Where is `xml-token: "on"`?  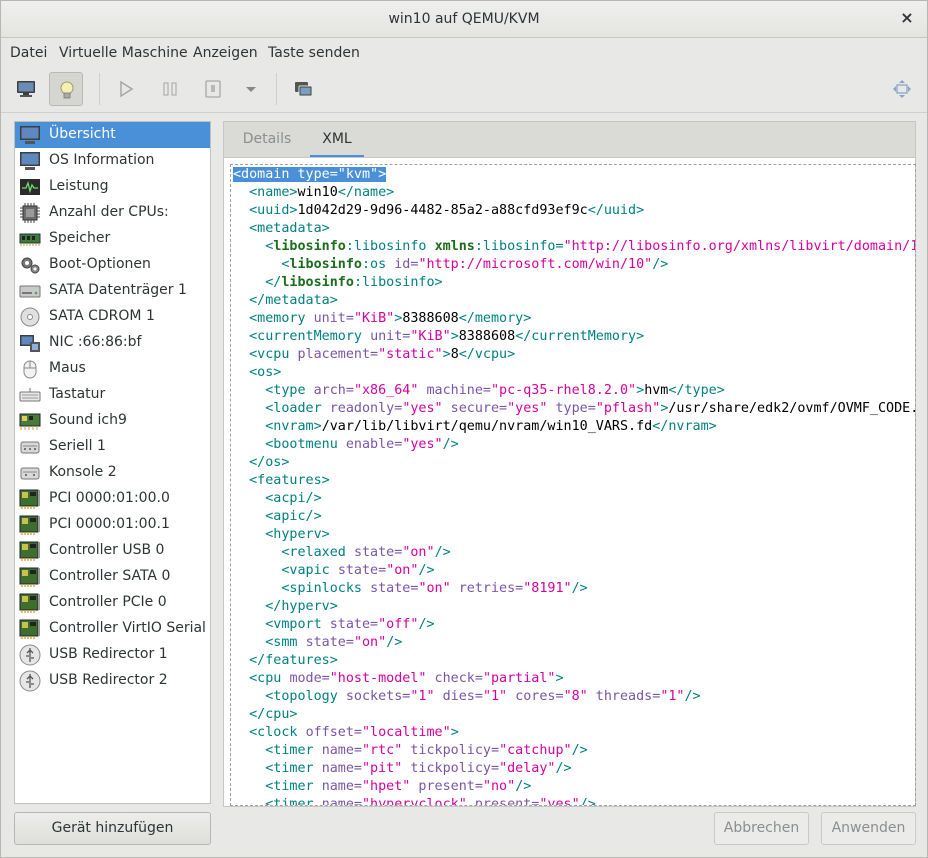 xml-token: "on" is located at coordinates (370, 642).